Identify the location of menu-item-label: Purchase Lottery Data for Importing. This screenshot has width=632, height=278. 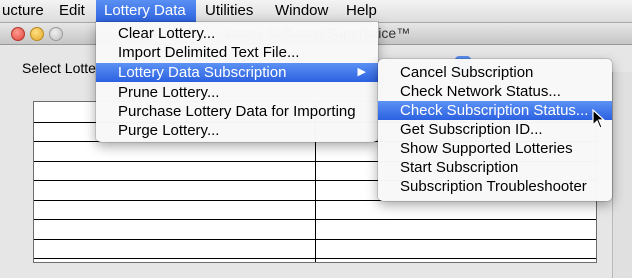
(237, 111).